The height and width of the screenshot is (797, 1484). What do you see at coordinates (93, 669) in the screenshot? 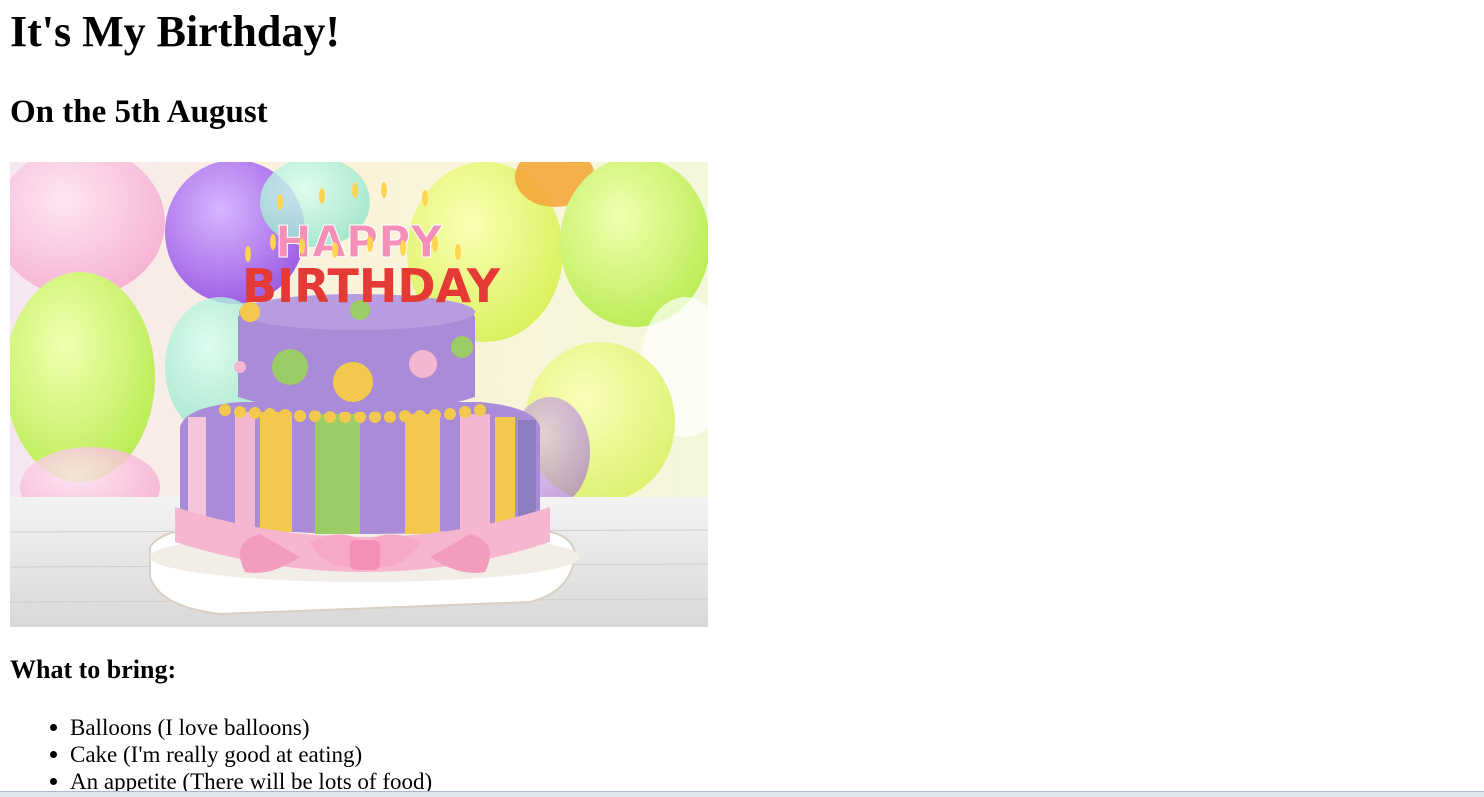
I see `bring-heading: What to bring:` at bounding box center [93, 669].